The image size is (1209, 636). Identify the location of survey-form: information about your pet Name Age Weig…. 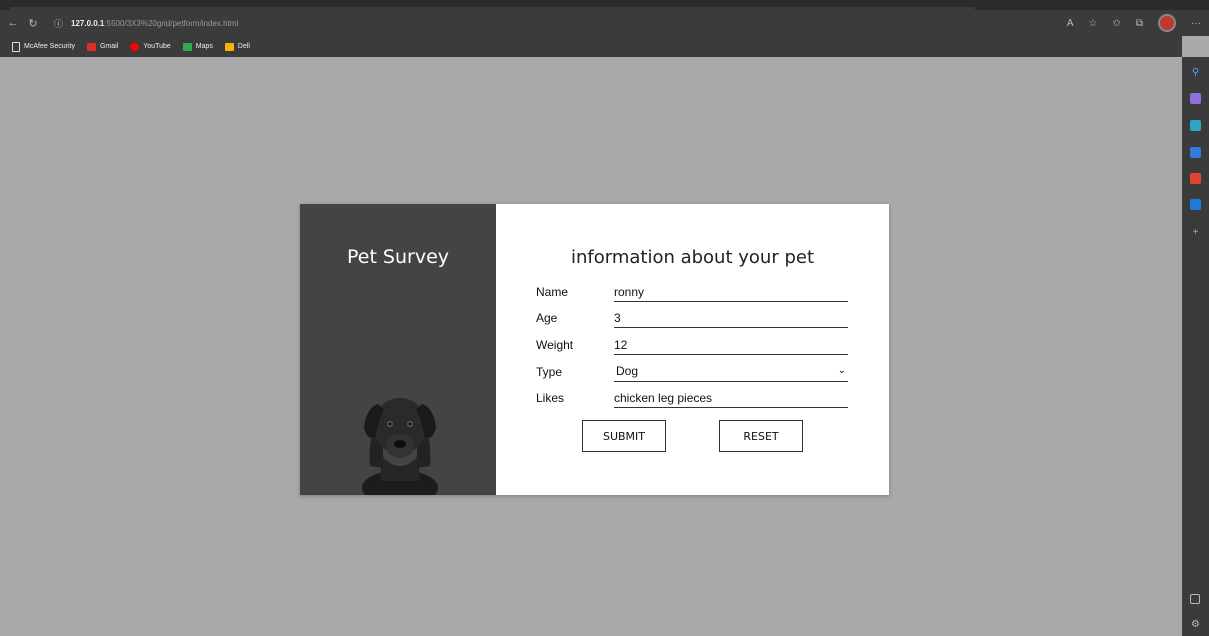
(692, 349).